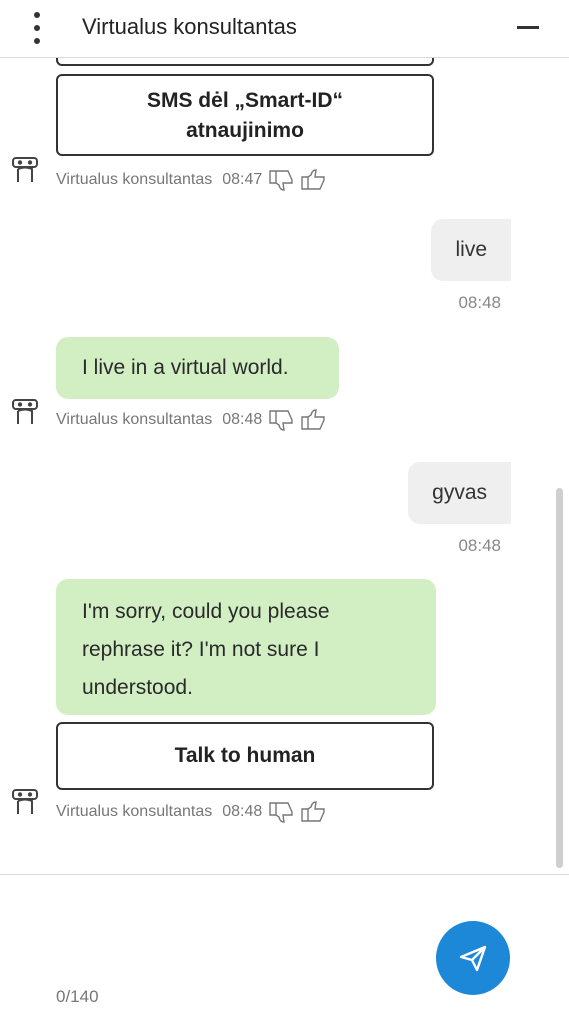  What do you see at coordinates (284, 949) in the screenshot?
I see `composer: 0/140` at bounding box center [284, 949].